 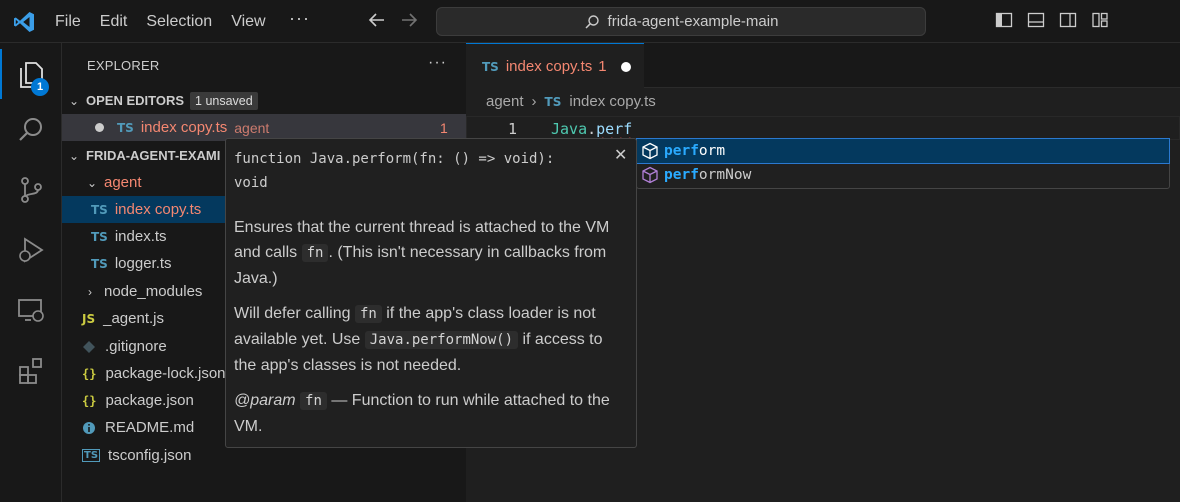 What do you see at coordinates (265, 400) in the screenshot?
I see `param-tag: @param` at bounding box center [265, 400].